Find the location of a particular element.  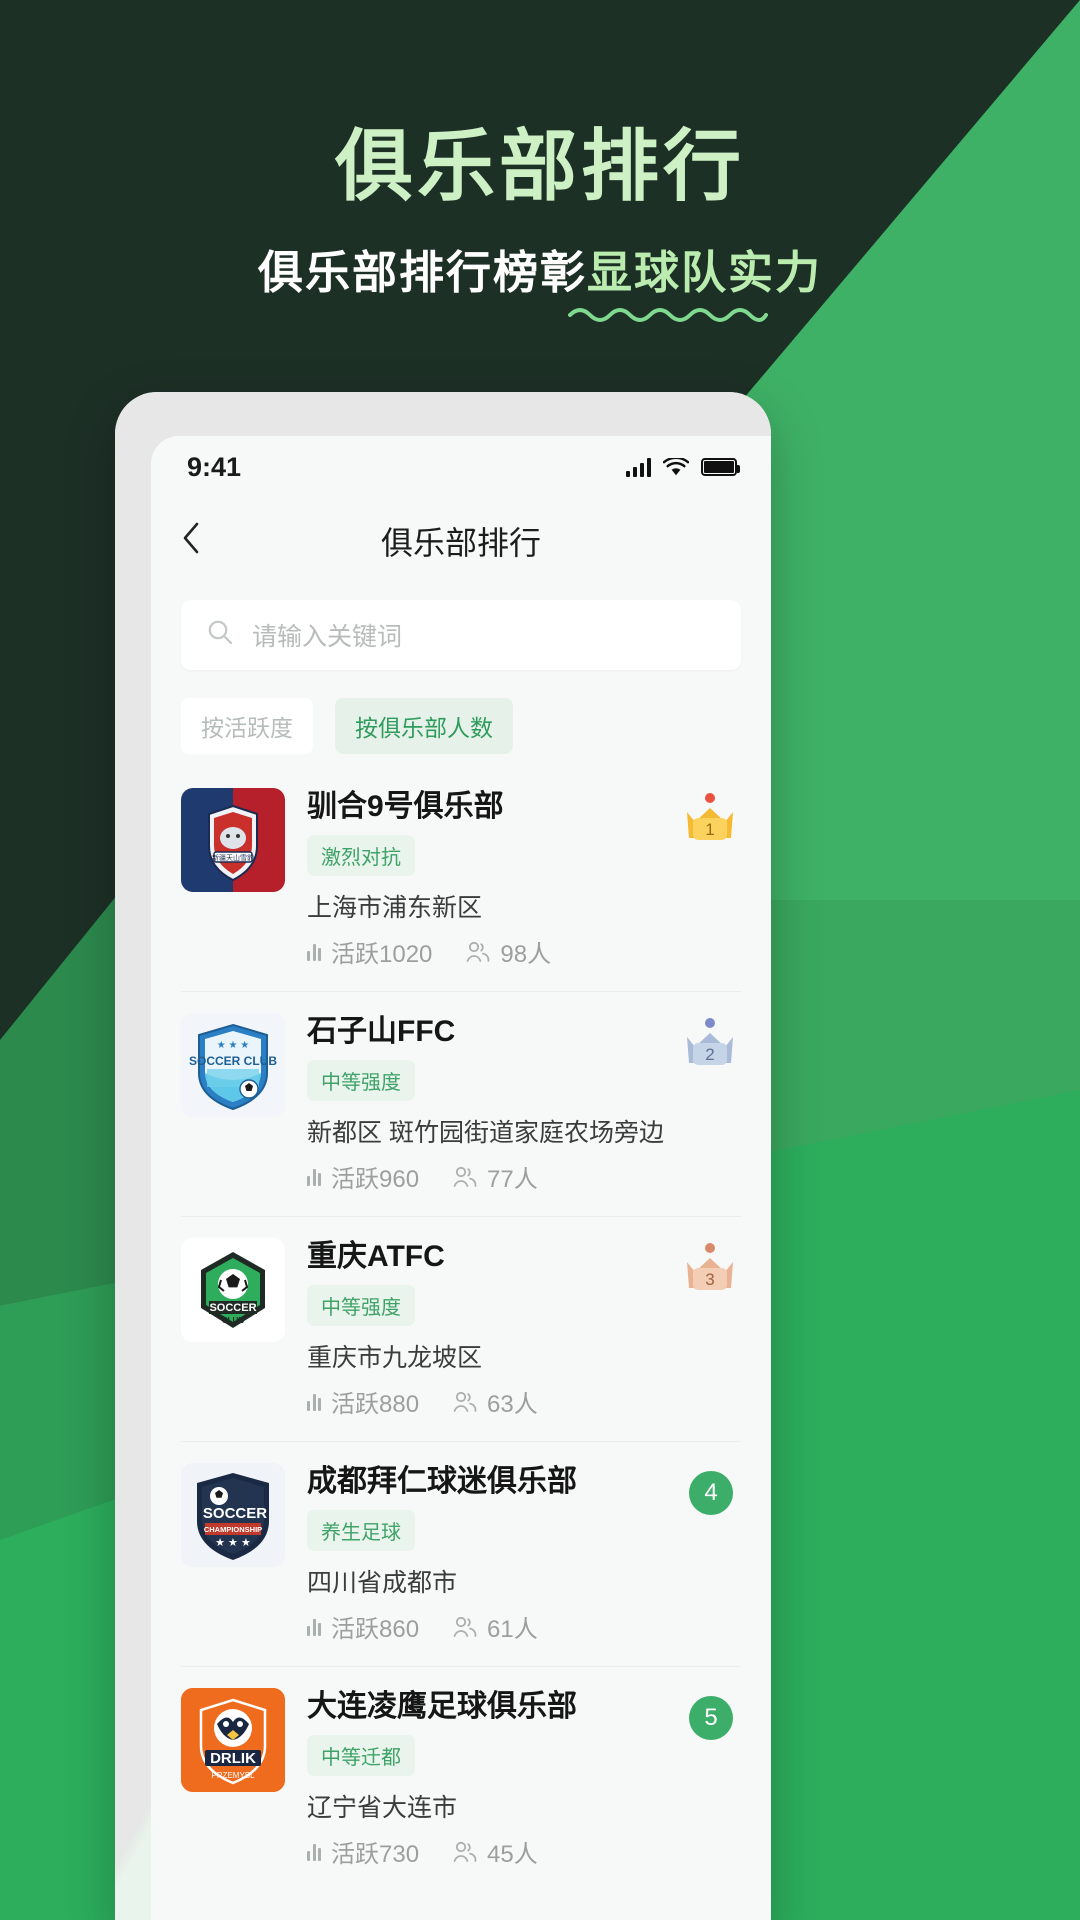

xinjiang-tianshan-leopard-crest-icon: 新疆天山雪豹 is located at coordinates (233, 840).